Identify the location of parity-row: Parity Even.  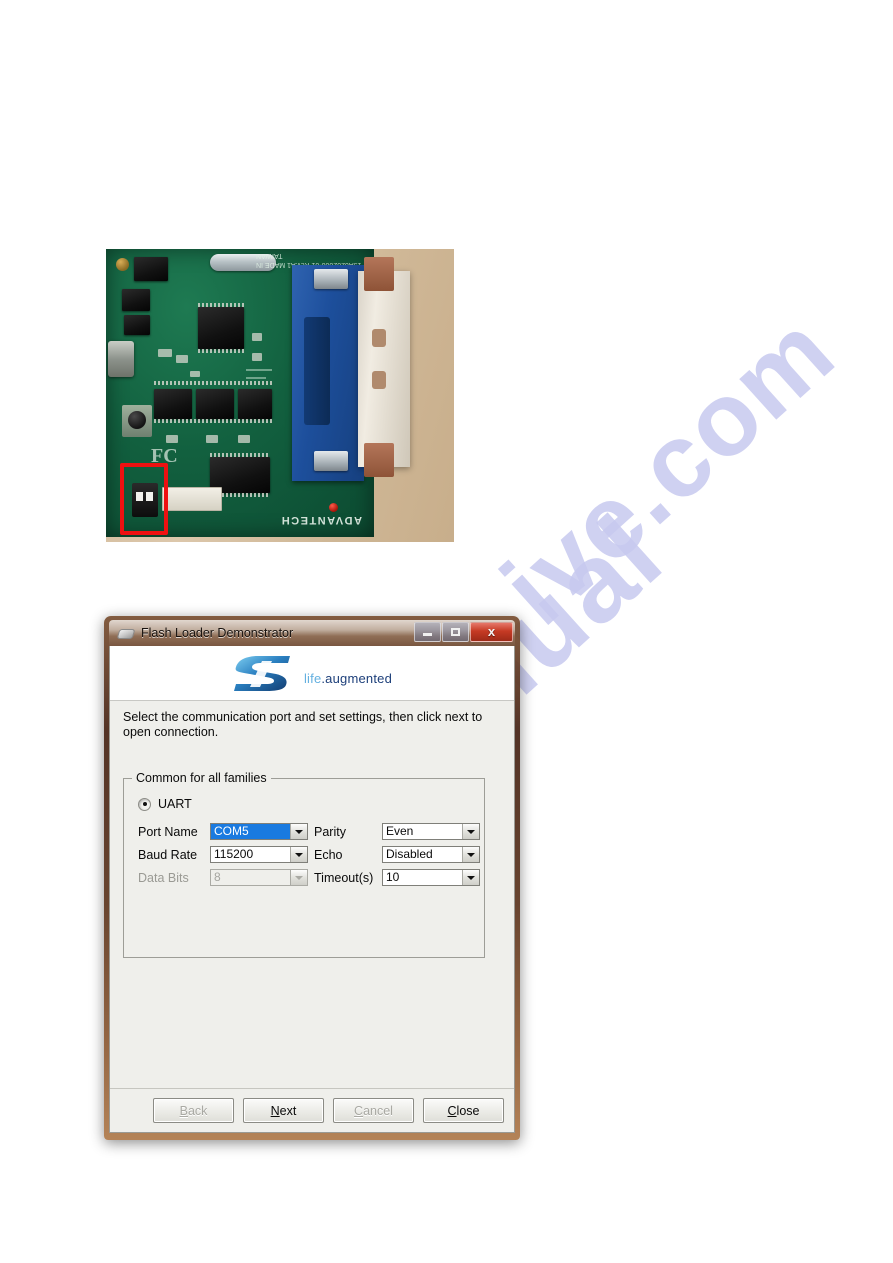
(397, 831).